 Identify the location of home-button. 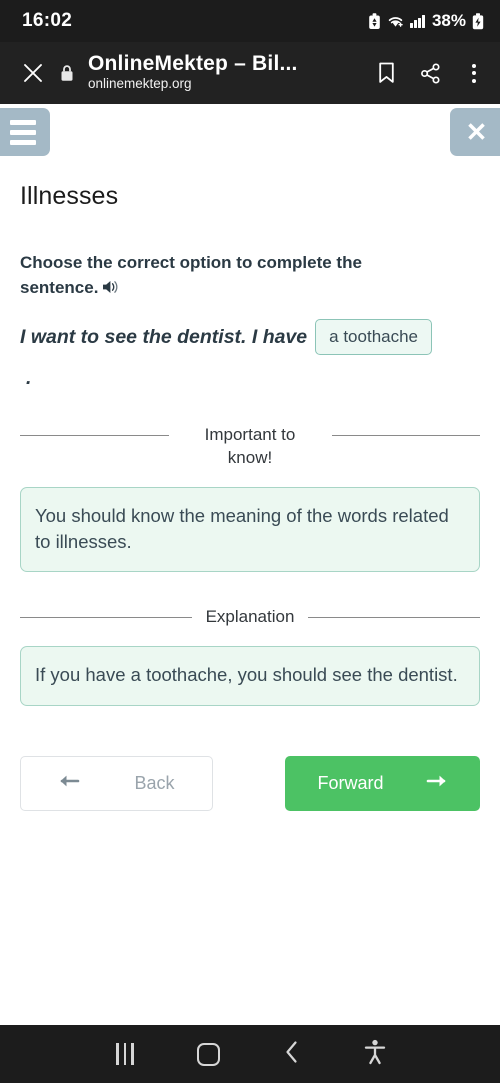
(208, 1054).